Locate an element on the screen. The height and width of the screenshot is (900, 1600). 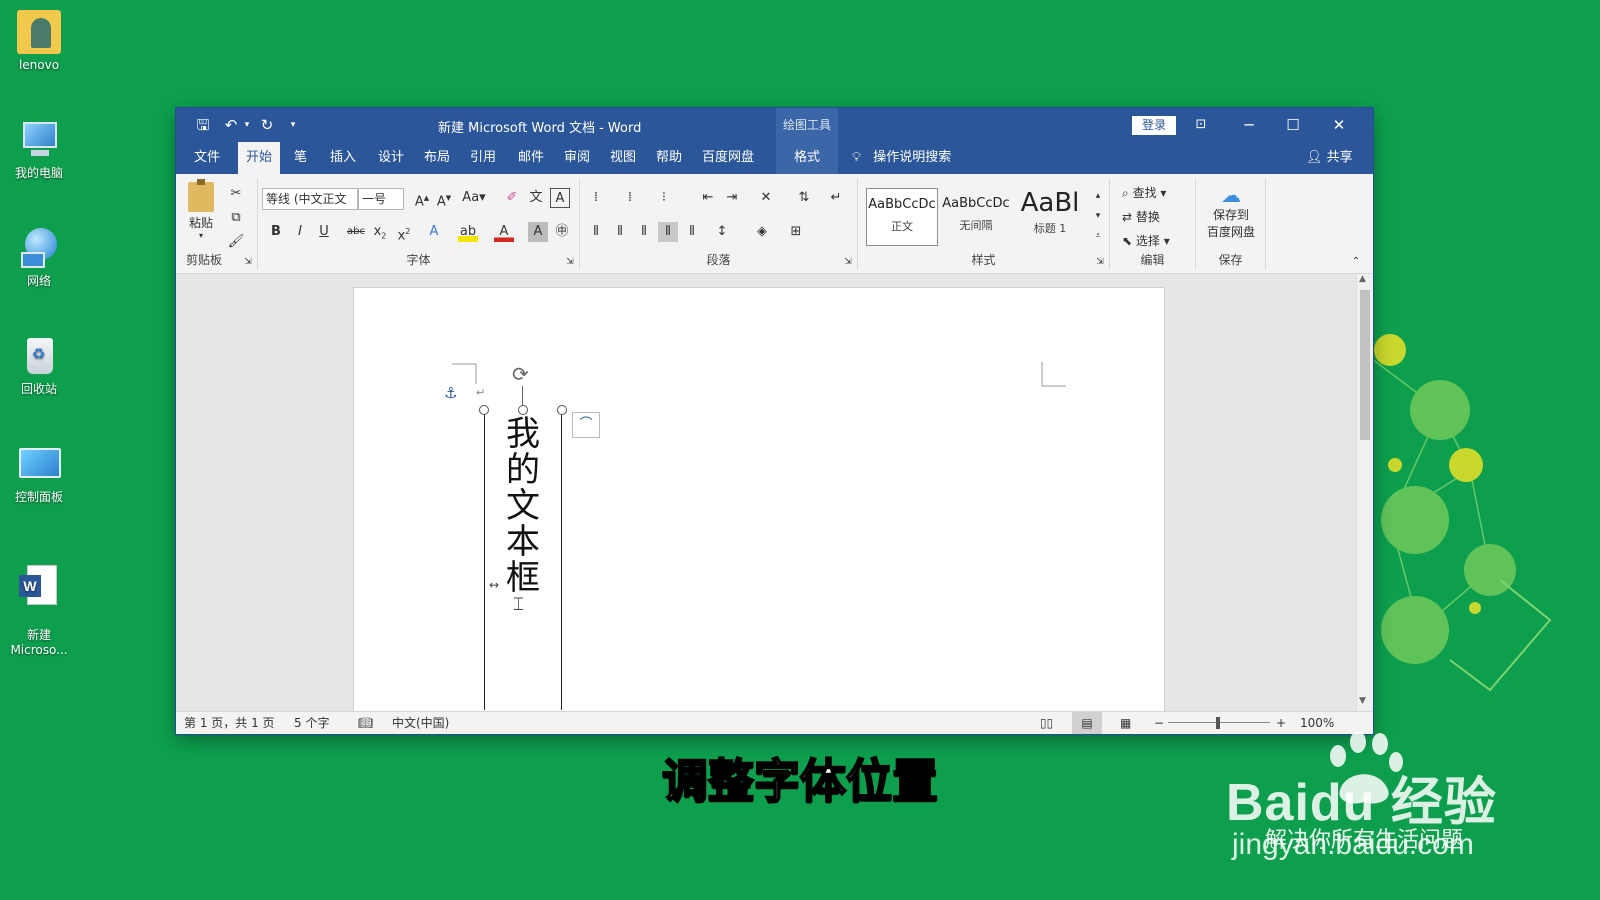
enclose-characters-icon: ㊥ is located at coordinates (562, 232).